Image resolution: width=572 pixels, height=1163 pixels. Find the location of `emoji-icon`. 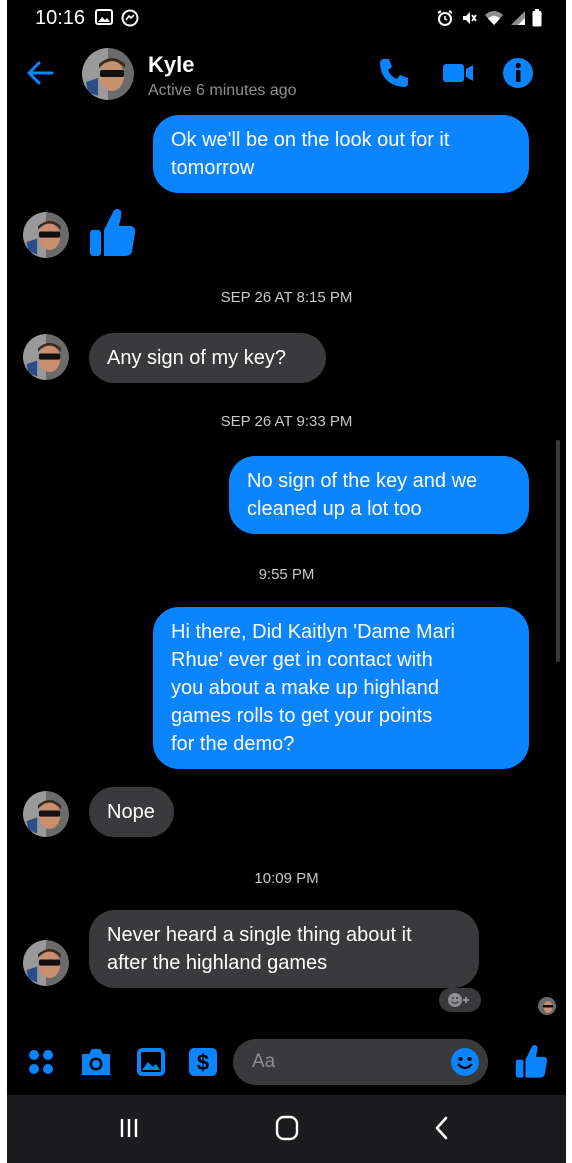

emoji-icon is located at coordinates (465, 1062).